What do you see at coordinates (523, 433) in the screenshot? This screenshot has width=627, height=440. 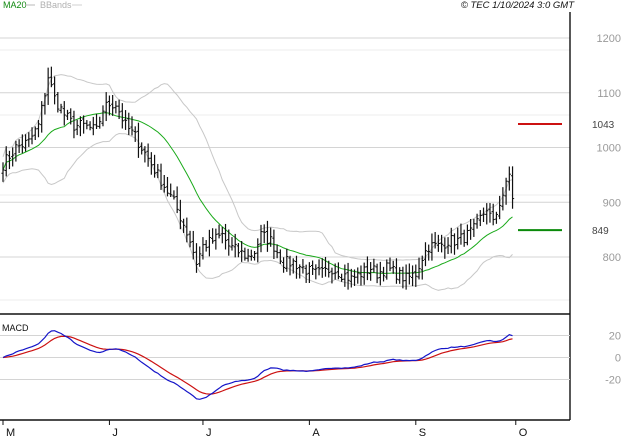 I see `x-tick-label: O` at bounding box center [523, 433].